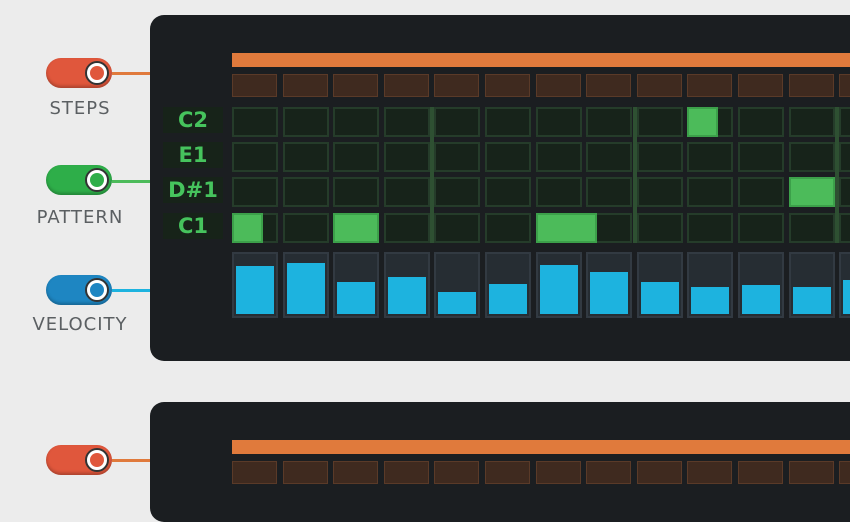 The image size is (850, 522). What do you see at coordinates (193, 190) in the screenshot?
I see `note-label-d-sharp-1: D#1` at bounding box center [193, 190].